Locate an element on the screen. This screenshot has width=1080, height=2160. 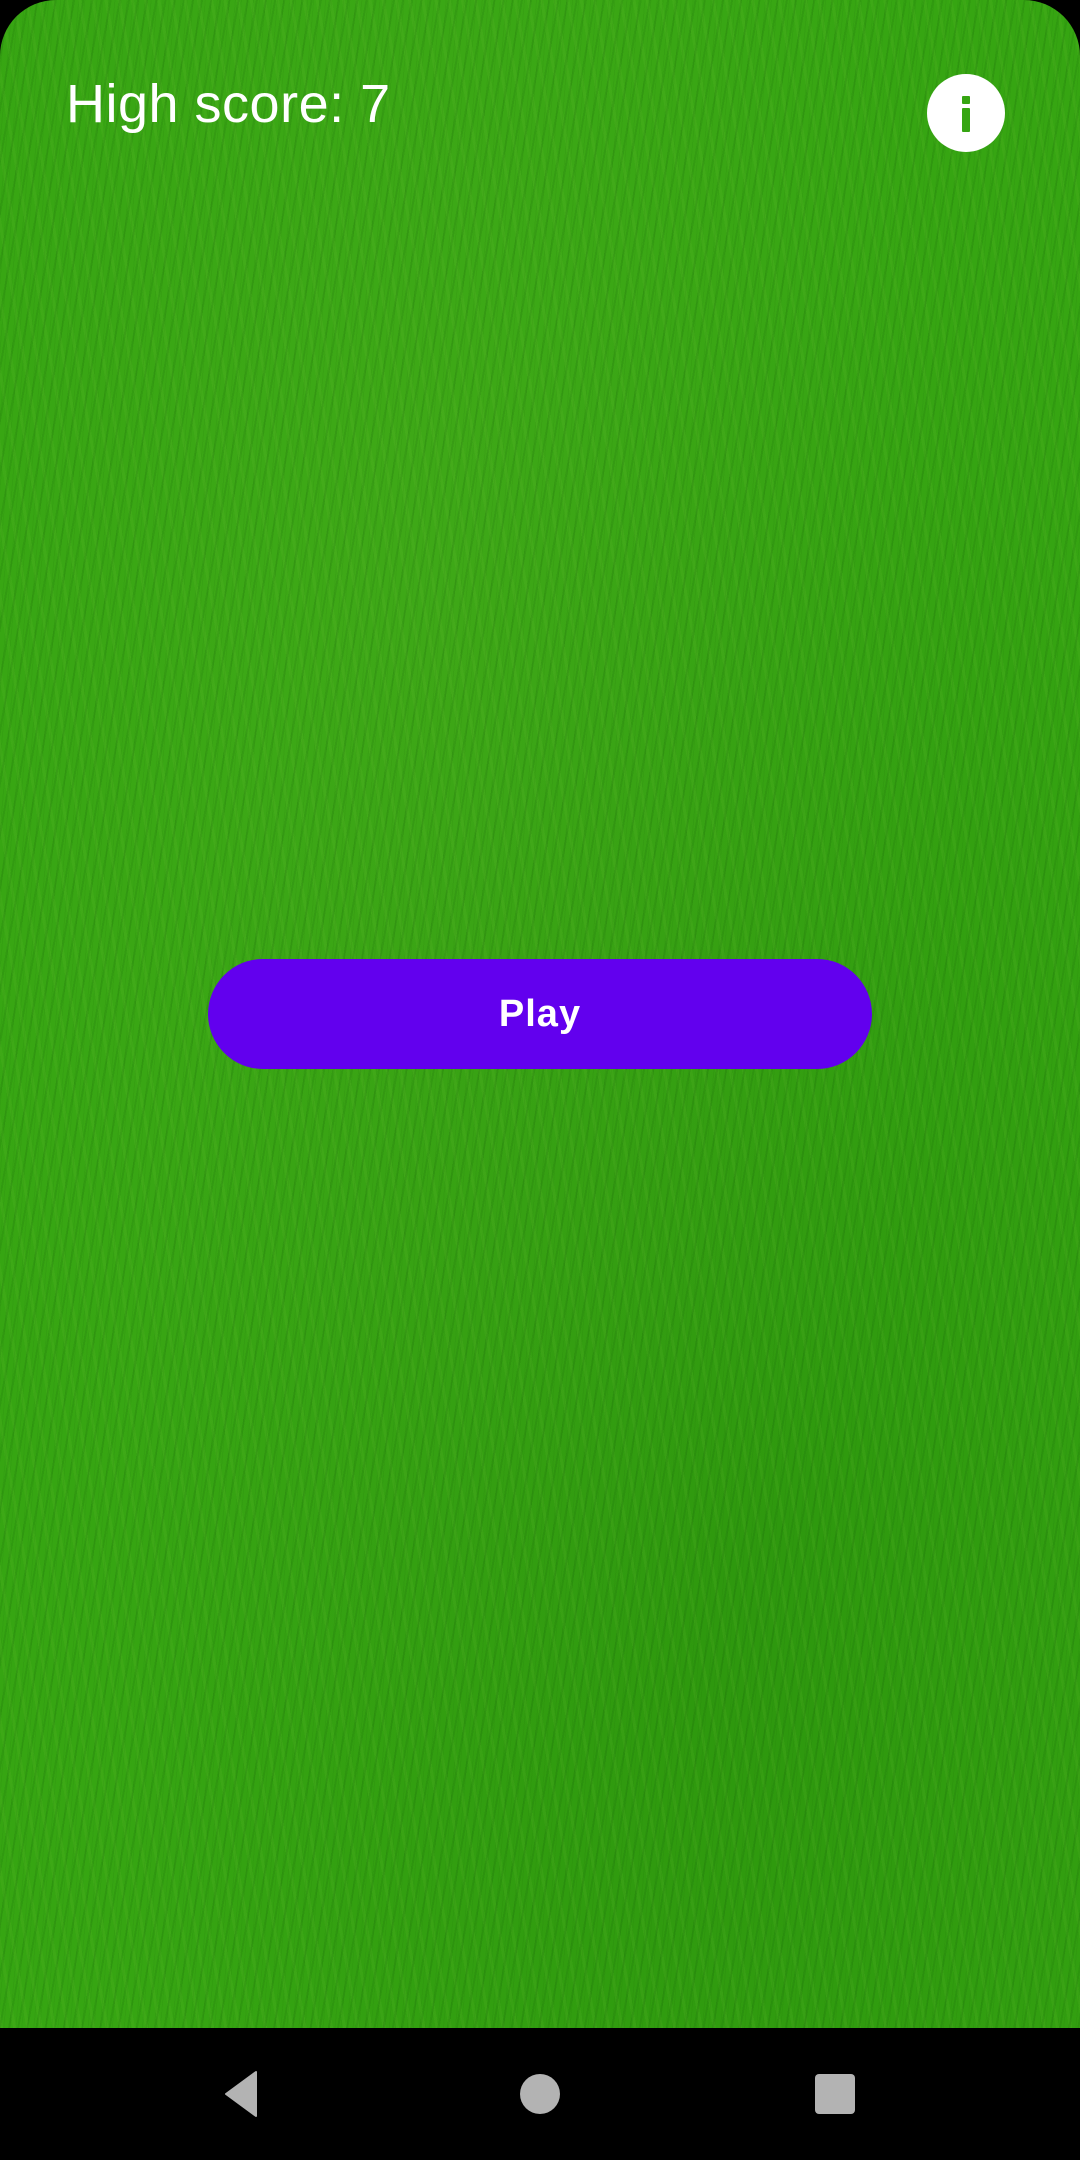
nav-back-button is located at coordinates (244, 2094).